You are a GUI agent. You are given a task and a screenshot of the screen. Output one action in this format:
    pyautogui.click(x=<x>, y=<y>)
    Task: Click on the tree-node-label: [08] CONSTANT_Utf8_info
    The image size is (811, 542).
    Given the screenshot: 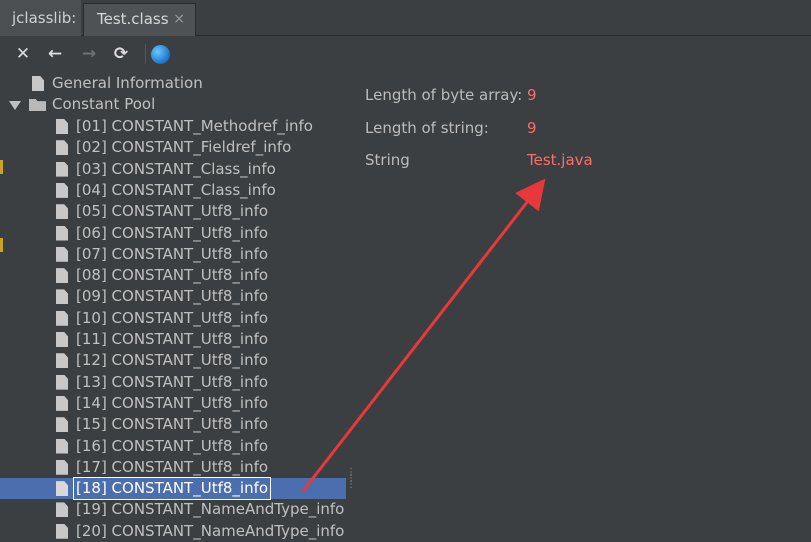 What is the action you would take?
    pyautogui.click(x=172, y=275)
    